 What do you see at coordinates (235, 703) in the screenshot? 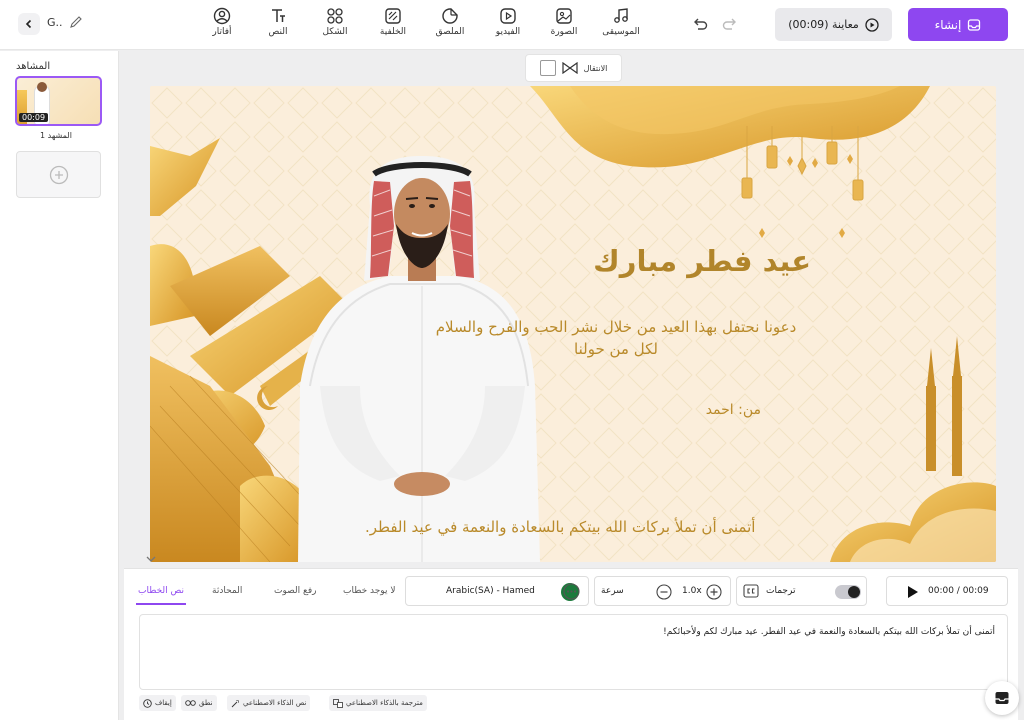
I see `magic-wand-icon` at bounding box center [235, 703].